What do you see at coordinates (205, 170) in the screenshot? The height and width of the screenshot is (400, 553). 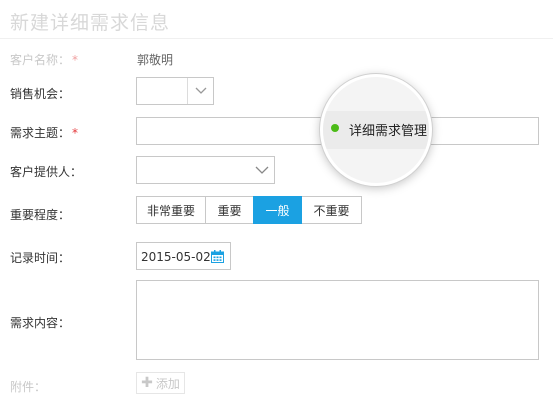 I see `customer-provider-select` at bounding box center [205, 170].